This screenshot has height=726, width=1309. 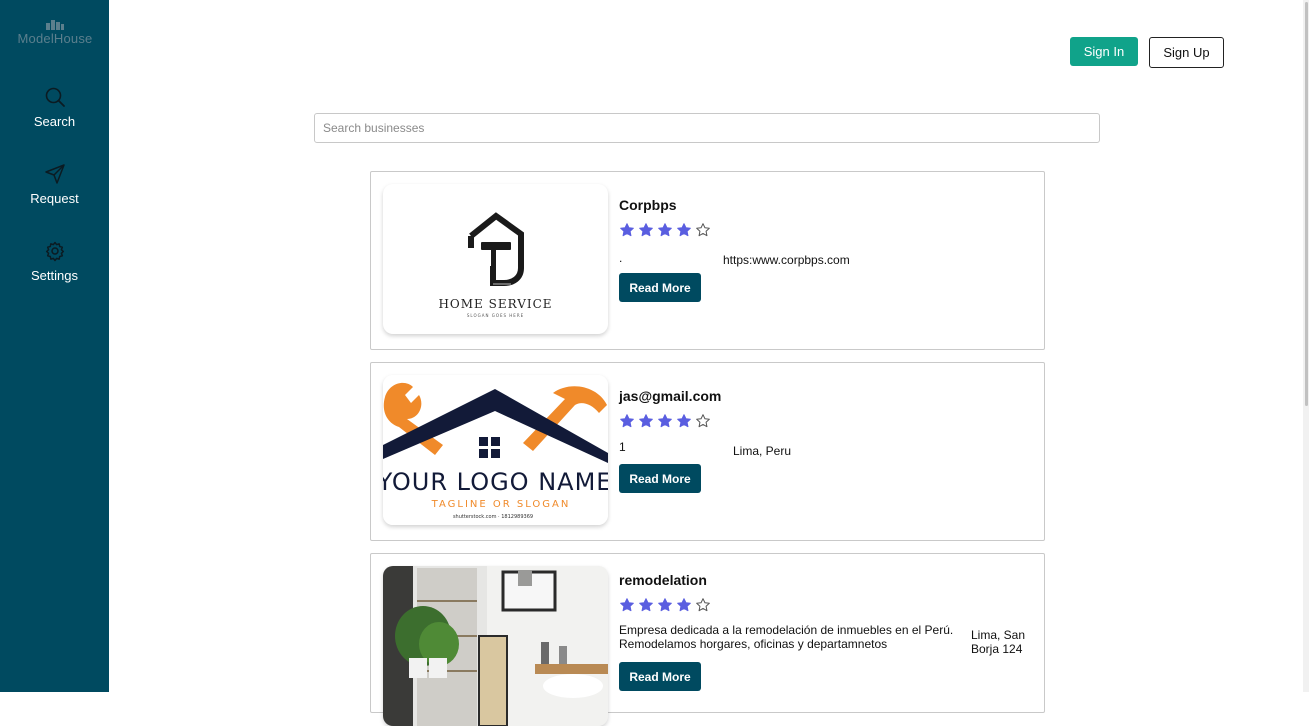 I want to click on logo-title: HOME SERVICE, so click(x=495, y=304).